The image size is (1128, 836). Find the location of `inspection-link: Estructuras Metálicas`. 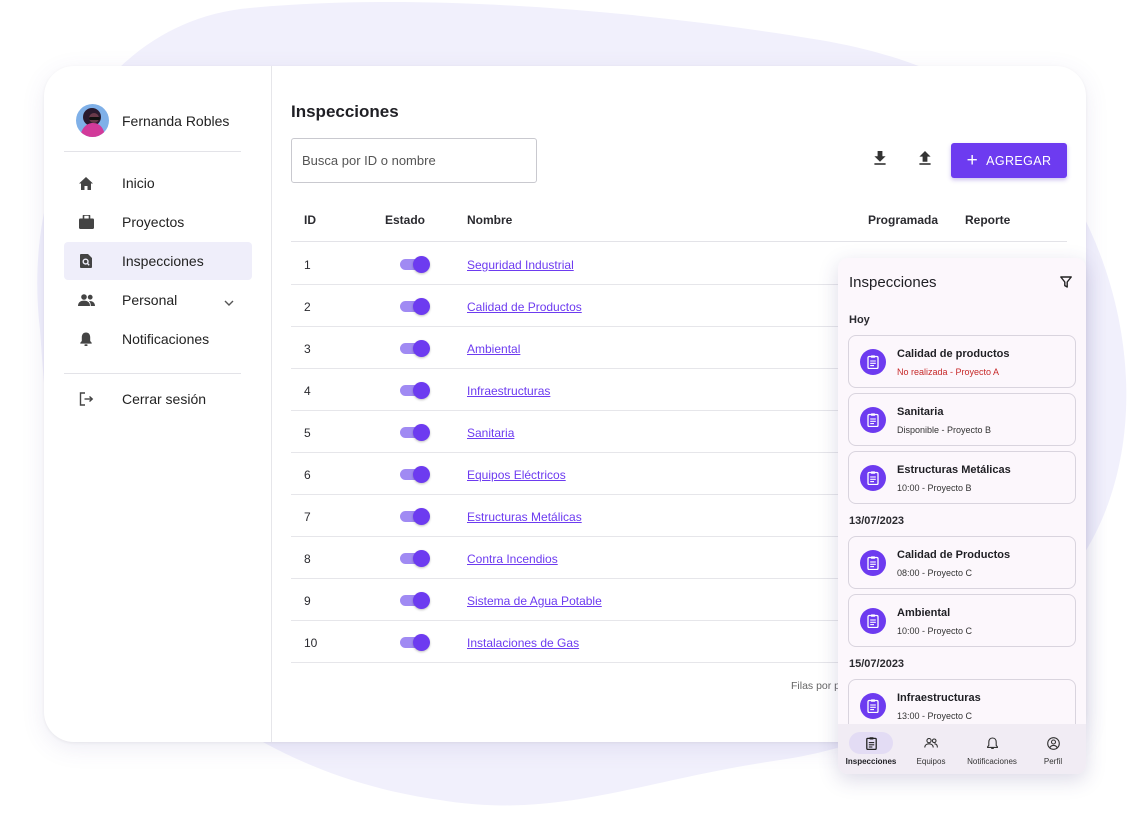

inspection-link: Estructuras Metálicas is located at coordinates (524, 517).